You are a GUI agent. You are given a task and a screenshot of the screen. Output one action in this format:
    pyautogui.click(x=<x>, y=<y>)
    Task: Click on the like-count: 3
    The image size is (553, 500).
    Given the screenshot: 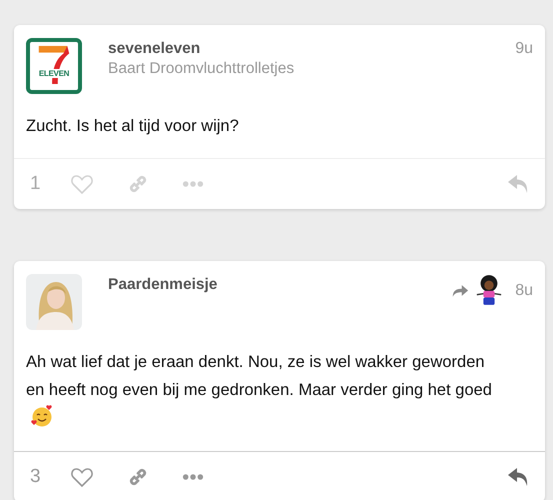 What is the action you would take?
    pyautogui.click(x=36, y=477)
    